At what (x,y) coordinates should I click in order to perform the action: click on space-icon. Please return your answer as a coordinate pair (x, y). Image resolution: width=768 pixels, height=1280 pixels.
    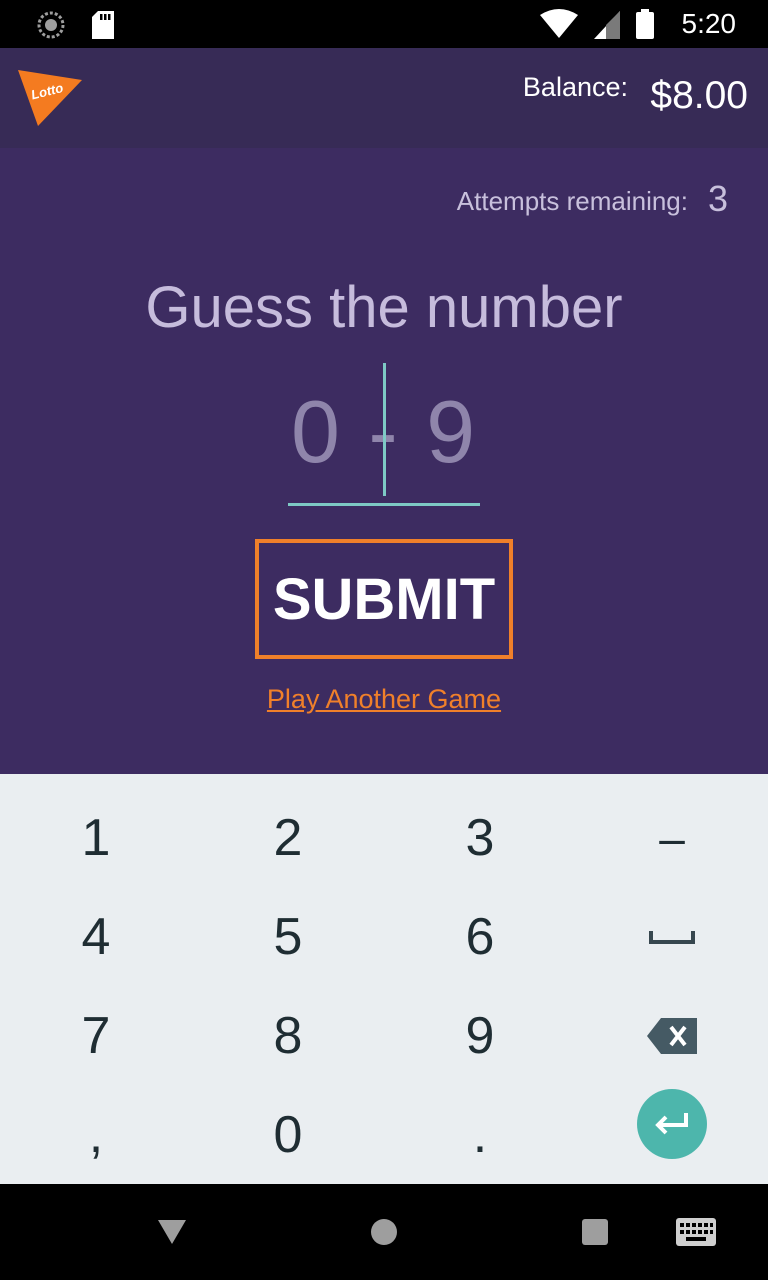
    Looking at the image, I should click on (672, 937).